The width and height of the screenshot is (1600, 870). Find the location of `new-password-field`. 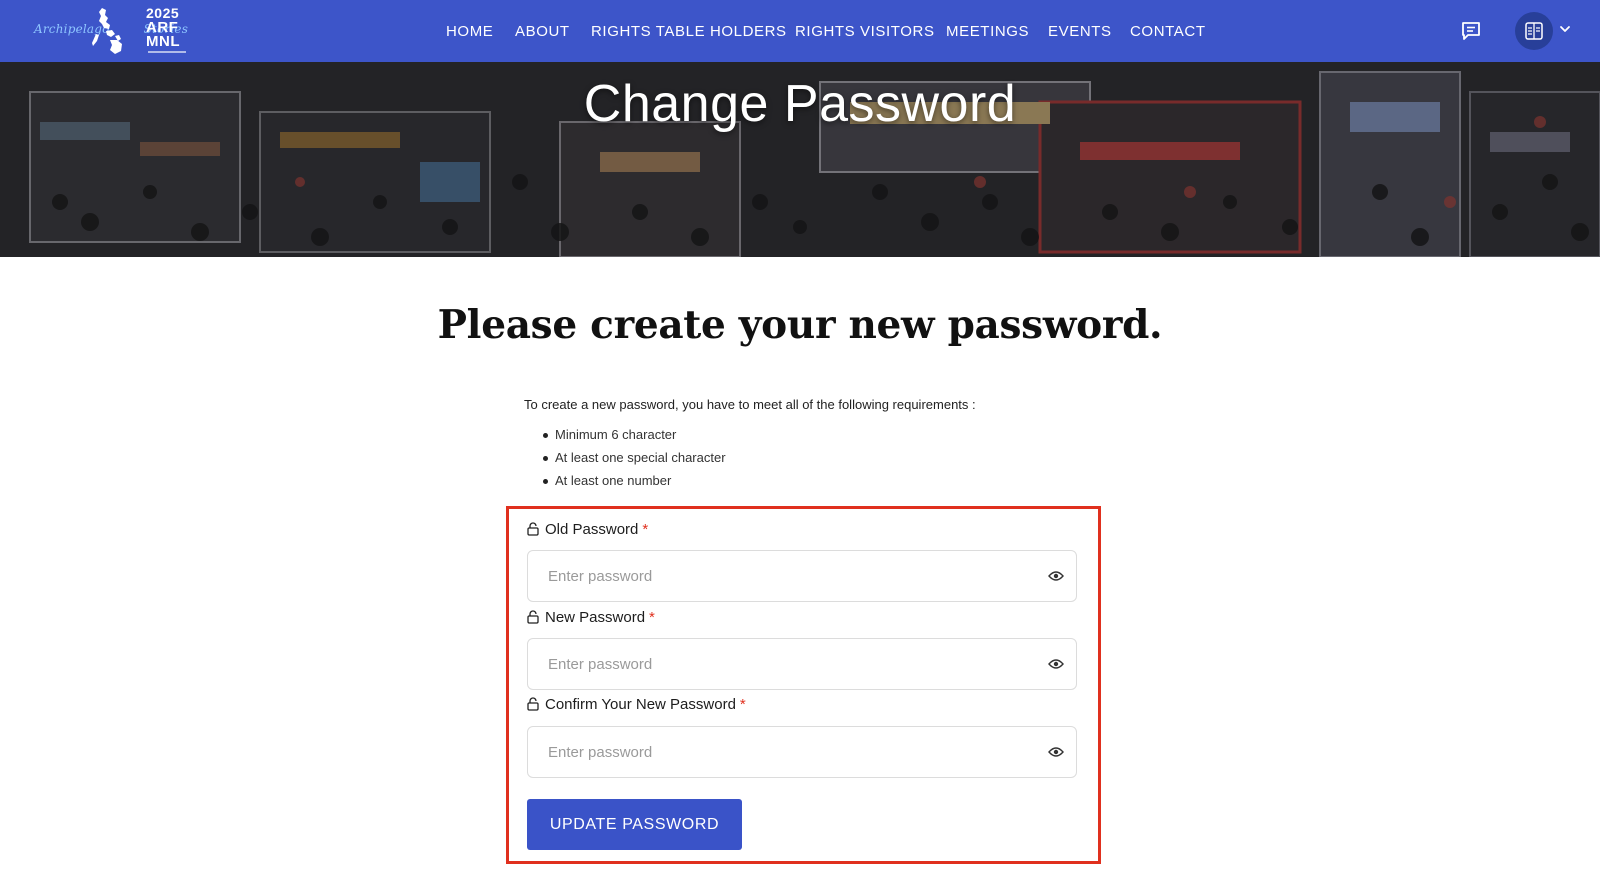

new-password-field is located at coordinates (802, 664).